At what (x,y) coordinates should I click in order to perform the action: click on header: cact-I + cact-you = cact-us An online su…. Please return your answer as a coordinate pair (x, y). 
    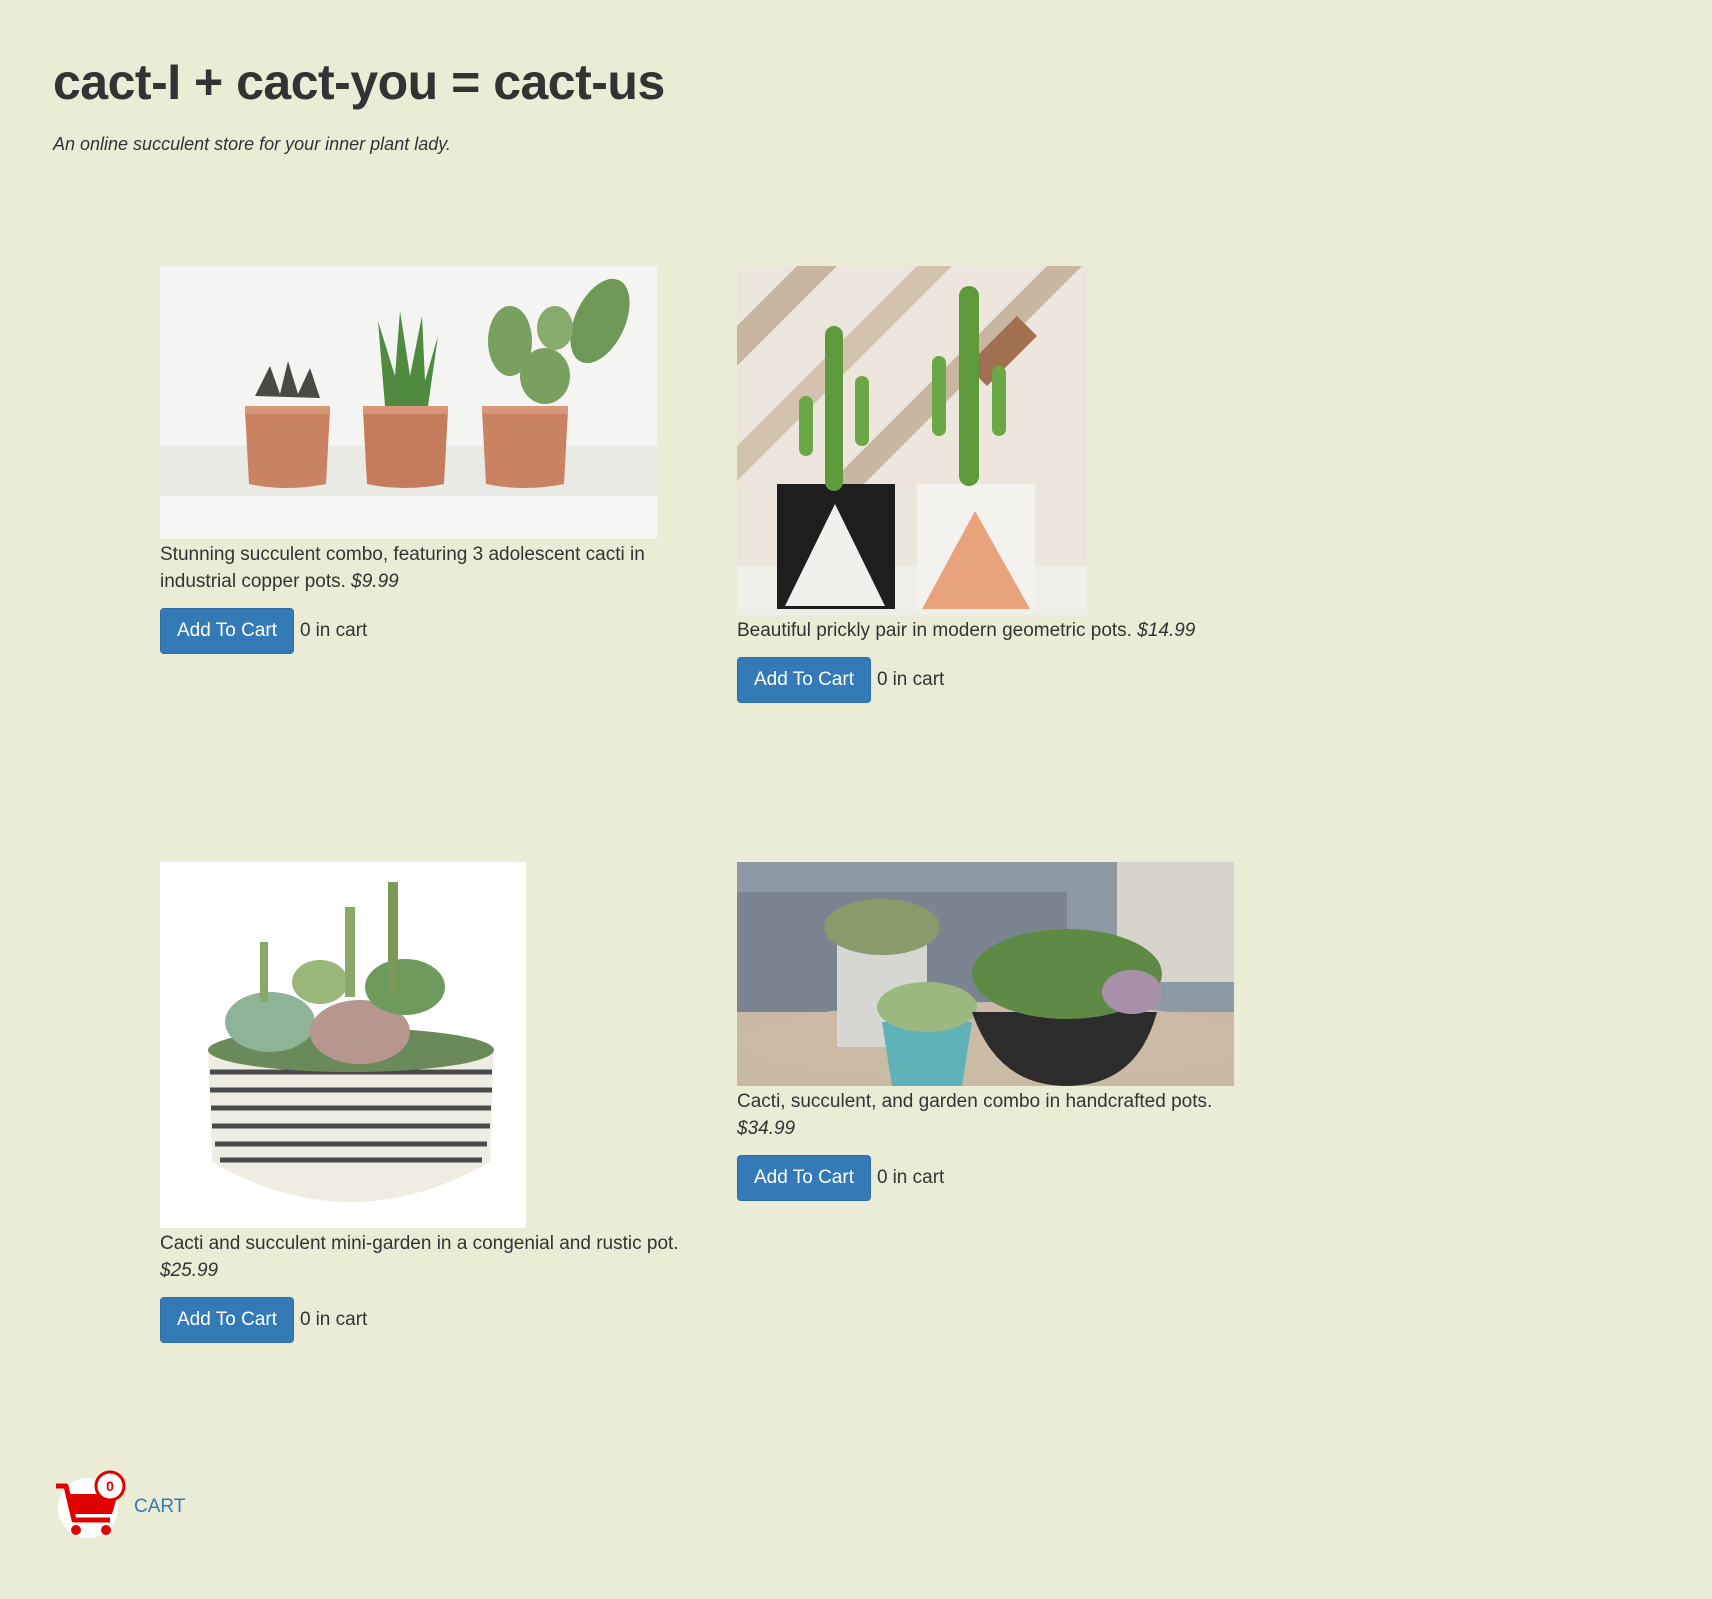
    Looking at the image, I should click on (359, 102).